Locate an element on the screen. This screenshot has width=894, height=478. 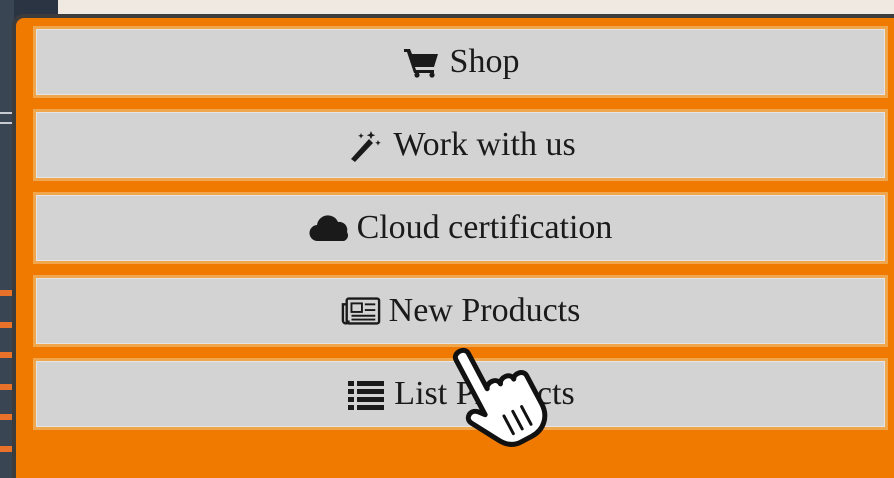
menu-item-label: New Products is located at coordinates (484, 310).